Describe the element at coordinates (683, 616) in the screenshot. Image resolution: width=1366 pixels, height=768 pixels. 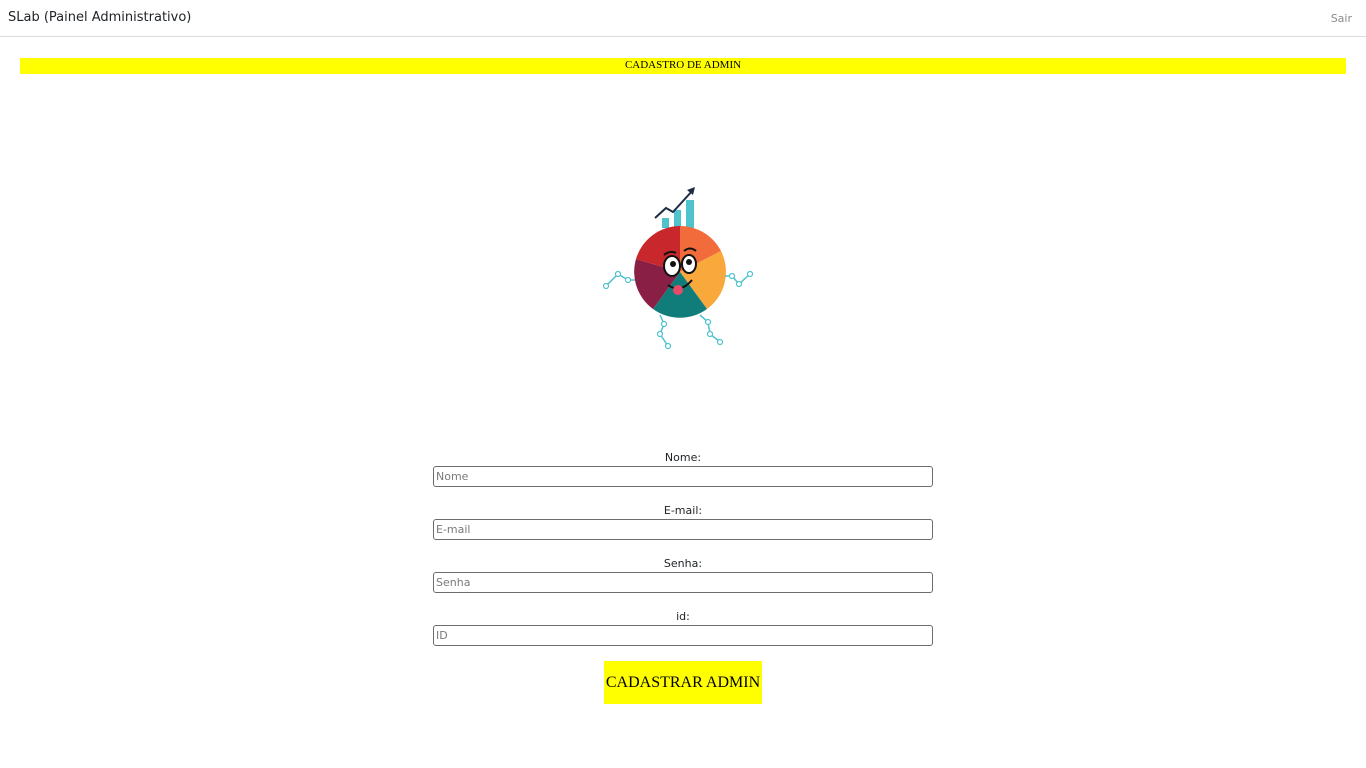
I see `id-label: id:` at that location.